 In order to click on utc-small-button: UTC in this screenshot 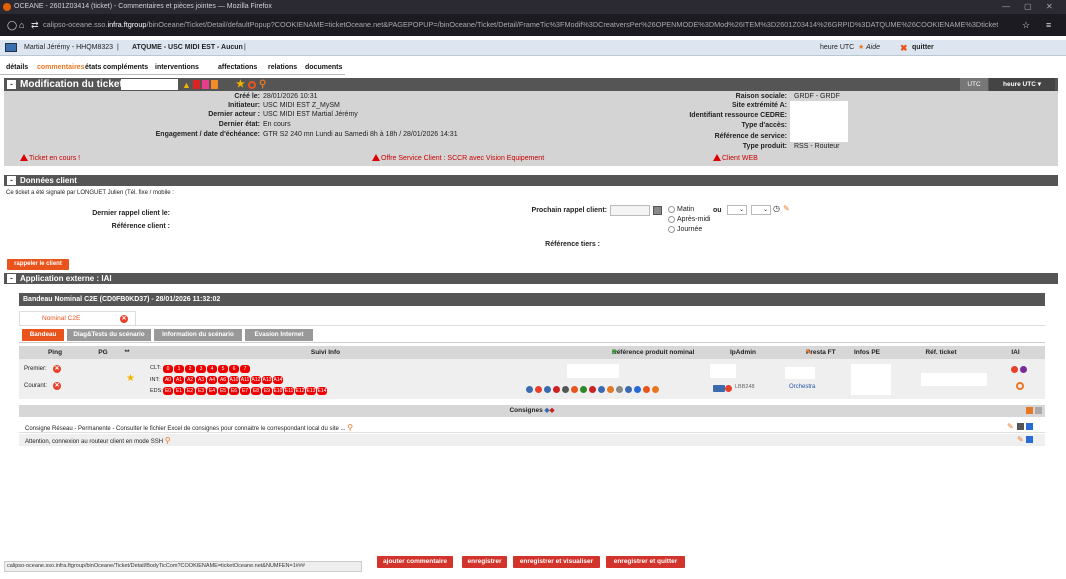, I will do `click(974, 84)`.